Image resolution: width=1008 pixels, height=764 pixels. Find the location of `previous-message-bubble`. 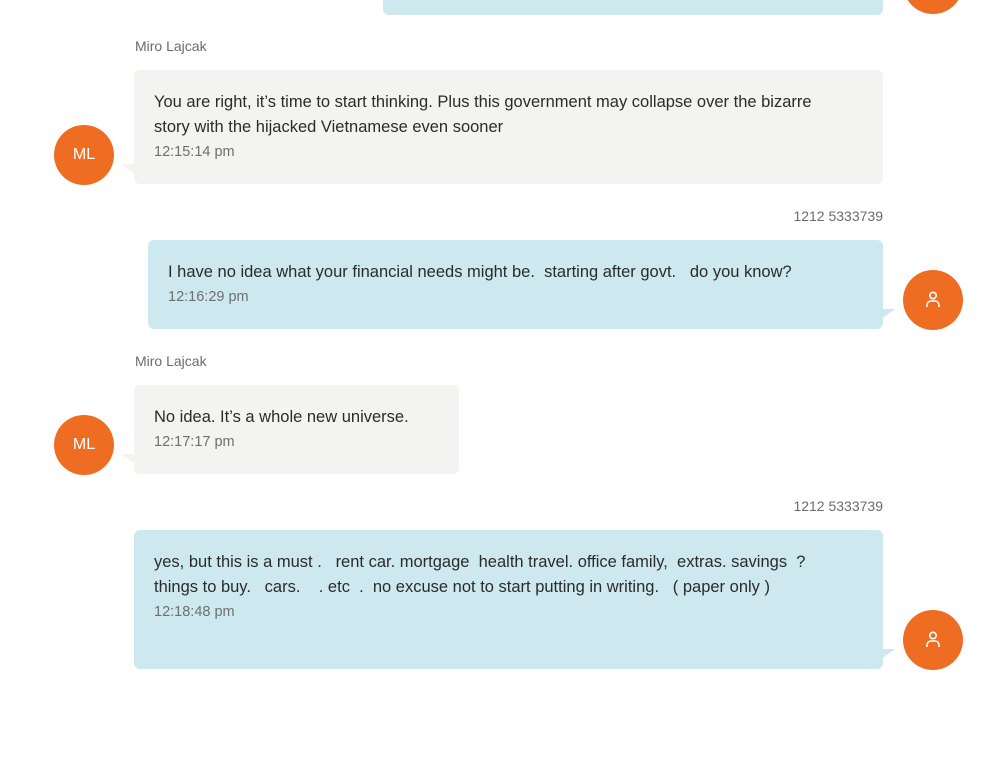

previous-message-bubble is located at coordinates (633, 7).